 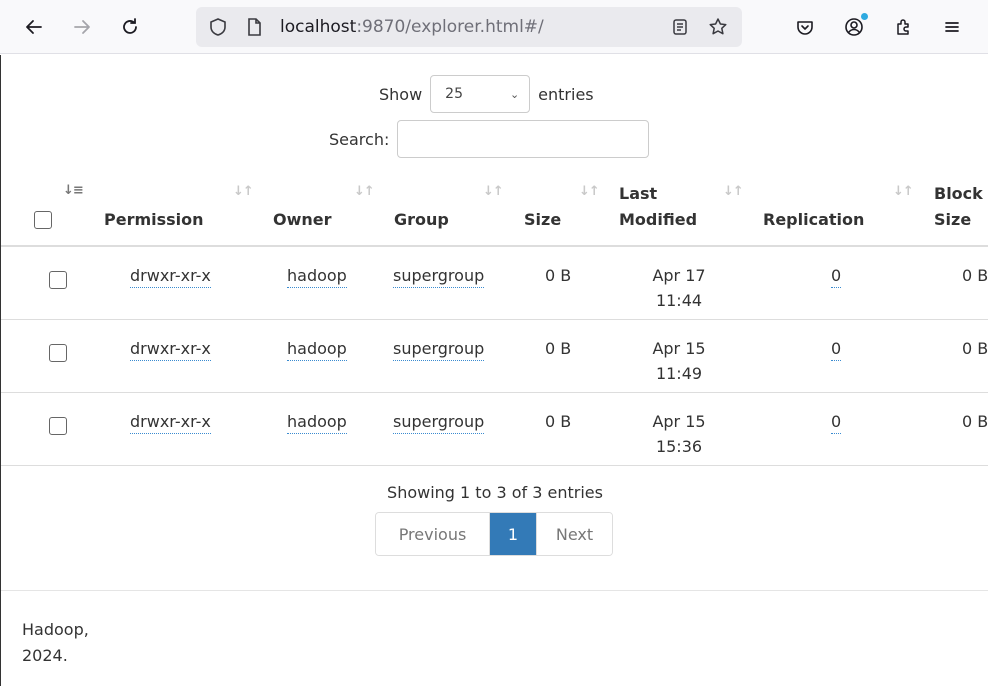 I want to click on column-label: Permission, so click(x=154, y=219).